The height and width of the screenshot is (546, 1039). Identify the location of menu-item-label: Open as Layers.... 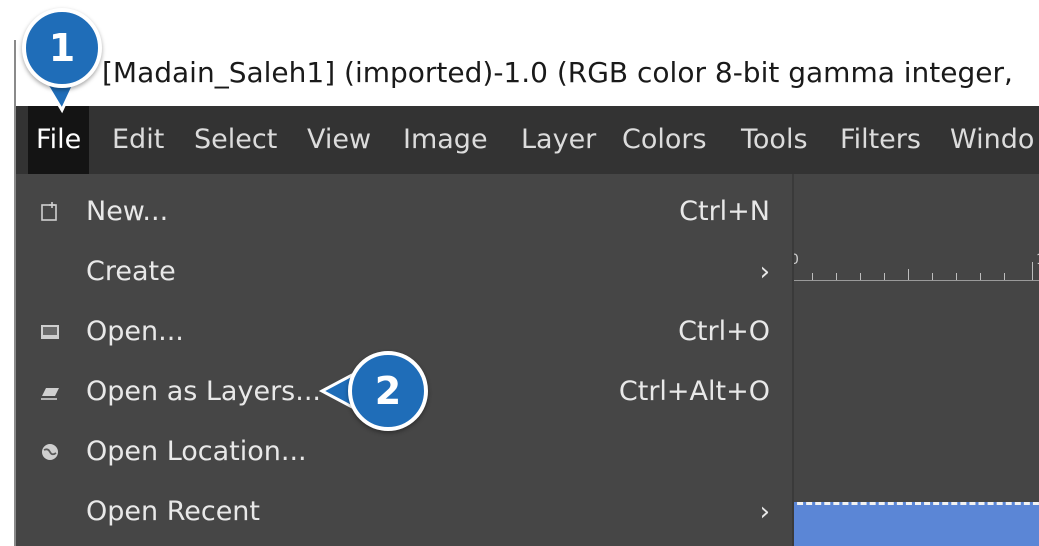
(203, 391).